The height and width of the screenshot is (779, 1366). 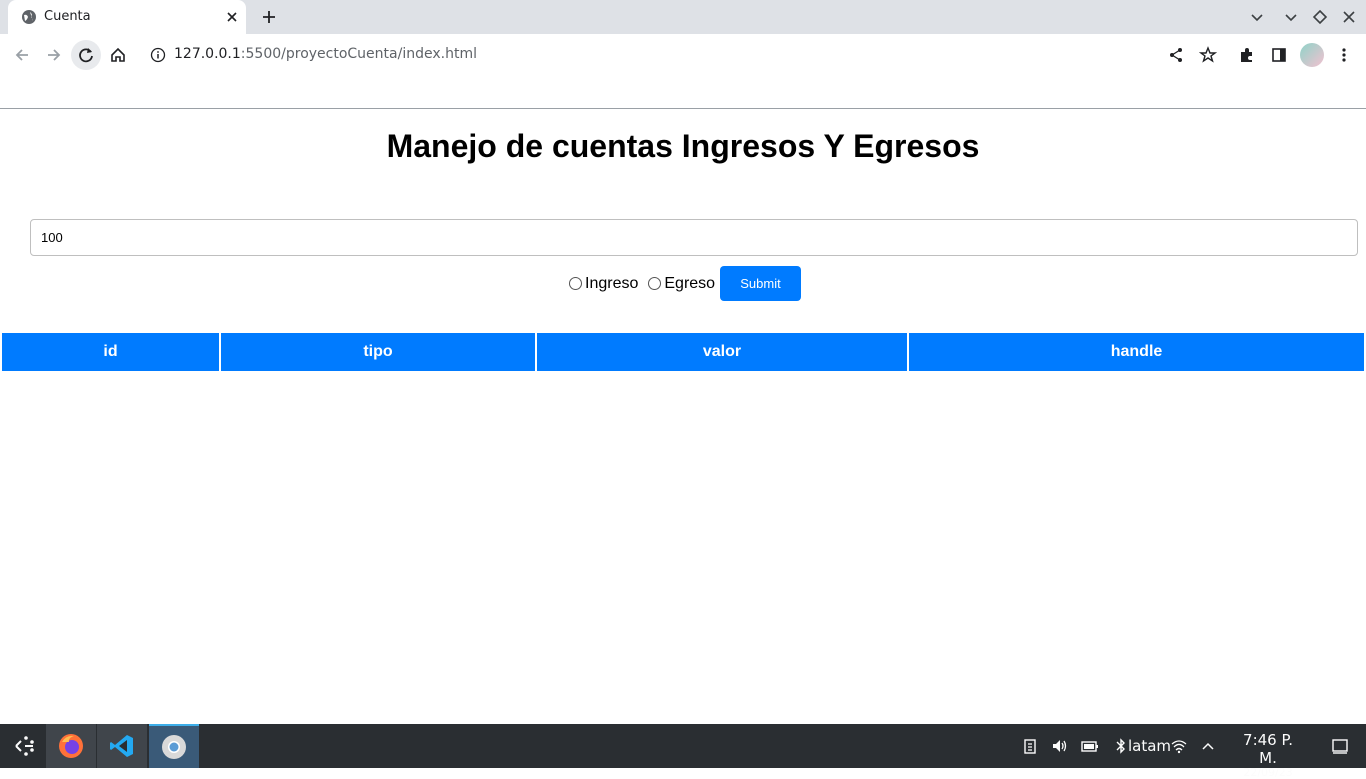 What do you see at coordinates (683, 108) in the screenshot?
I see `viewport-divider` at bounding box center [683, 108].